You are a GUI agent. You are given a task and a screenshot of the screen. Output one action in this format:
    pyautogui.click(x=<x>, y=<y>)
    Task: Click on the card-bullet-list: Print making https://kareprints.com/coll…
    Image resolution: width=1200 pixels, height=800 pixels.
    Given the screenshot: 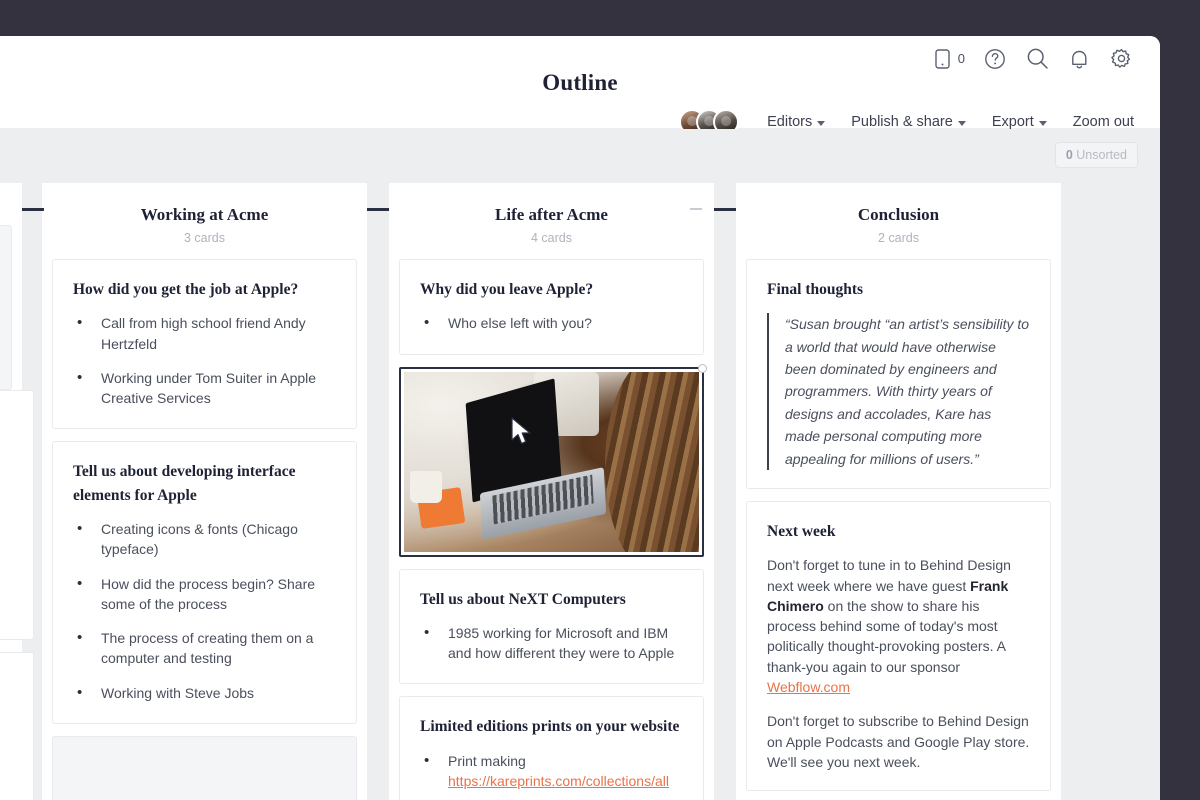 What is the action you would take?
    pyautogui.click(x=551, y=771)
    